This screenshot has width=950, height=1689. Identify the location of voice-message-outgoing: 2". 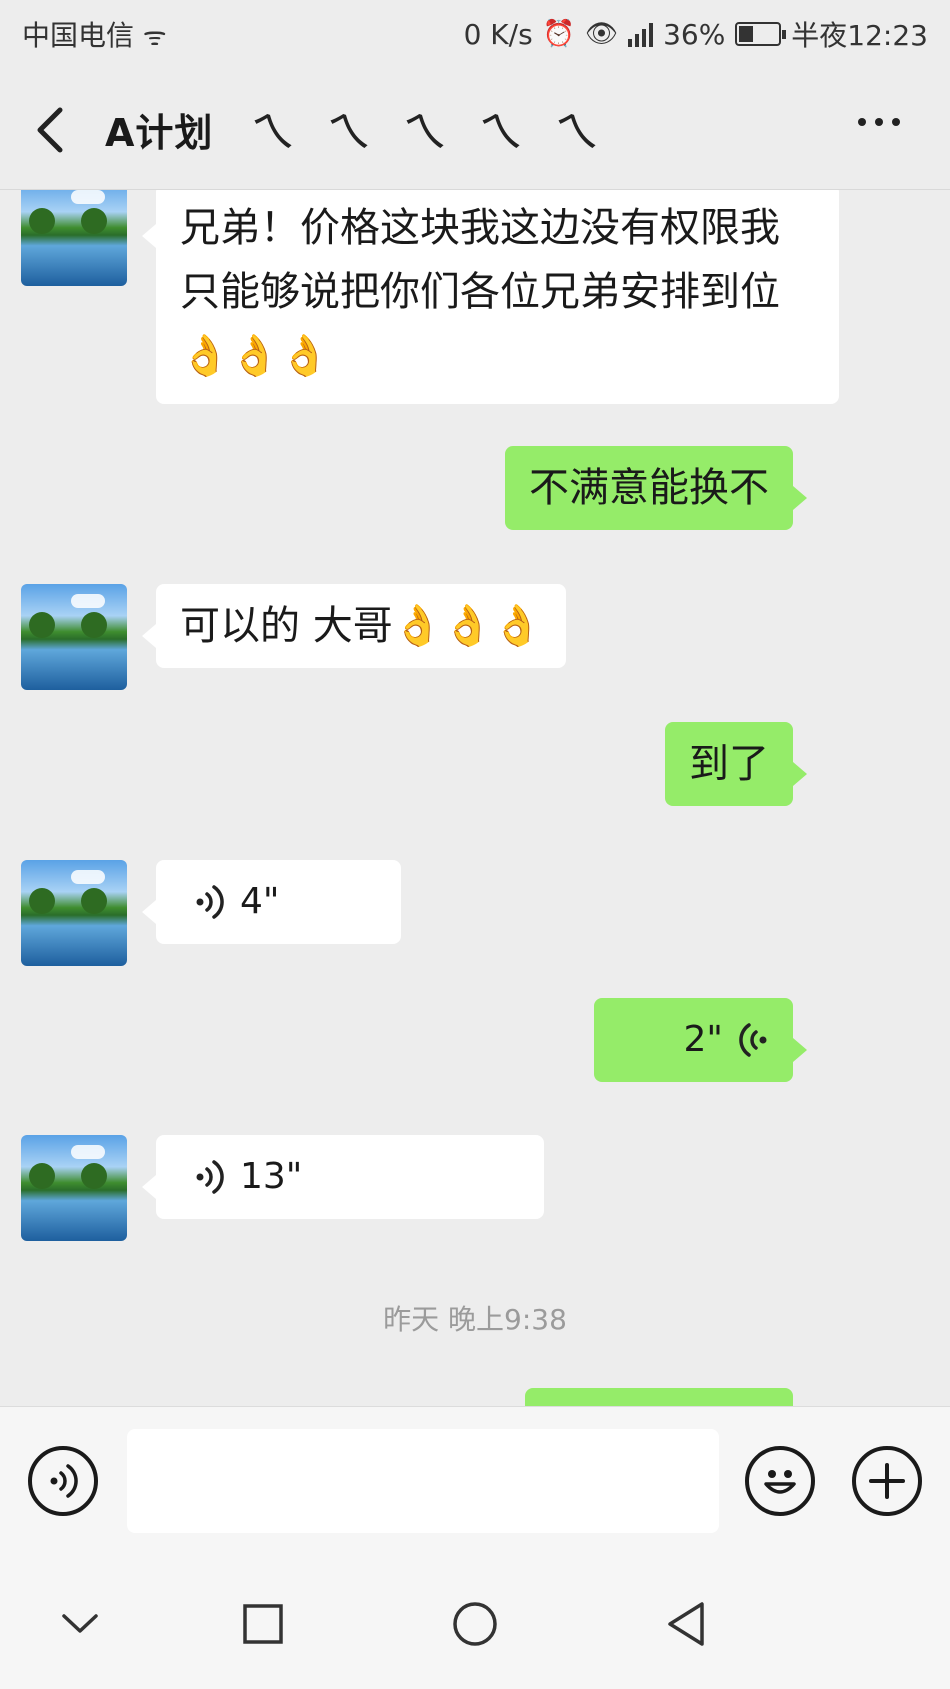
(700, 1040).